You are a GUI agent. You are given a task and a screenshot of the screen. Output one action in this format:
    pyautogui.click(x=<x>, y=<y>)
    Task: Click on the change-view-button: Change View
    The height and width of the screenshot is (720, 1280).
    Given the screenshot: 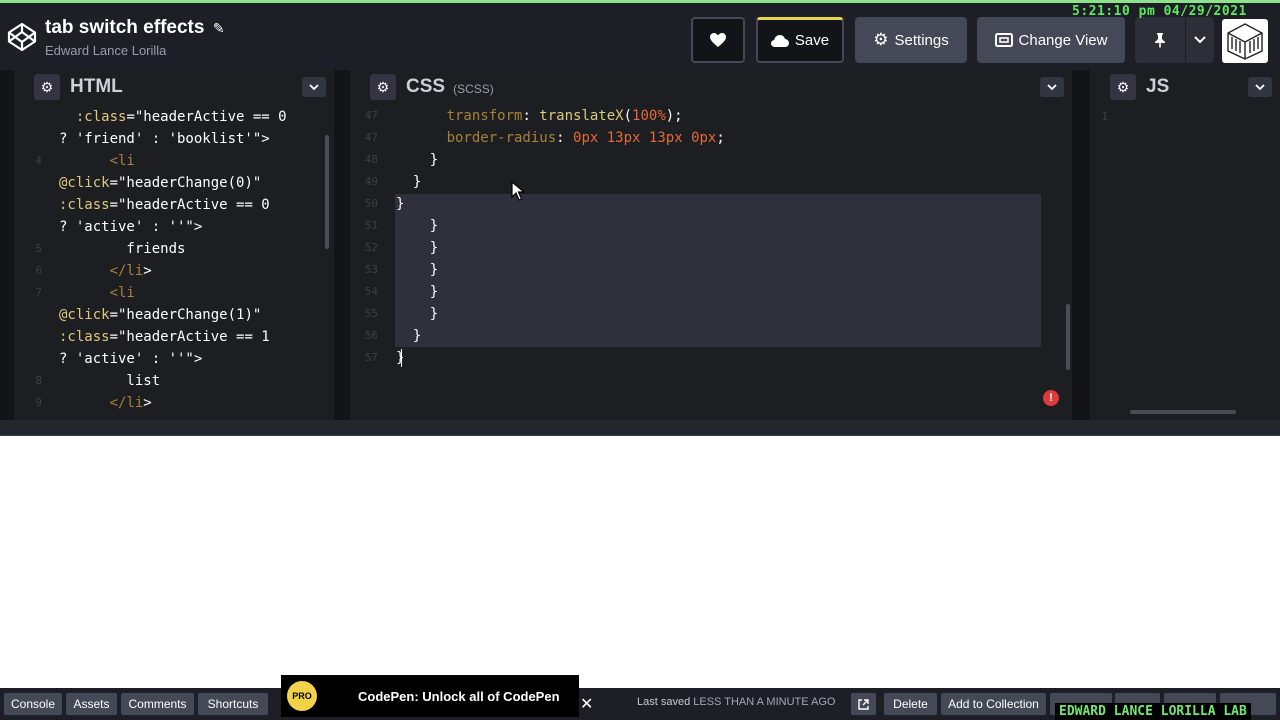 What is the action you would take?
    pyautogui.click(x=1051, y=40)
    